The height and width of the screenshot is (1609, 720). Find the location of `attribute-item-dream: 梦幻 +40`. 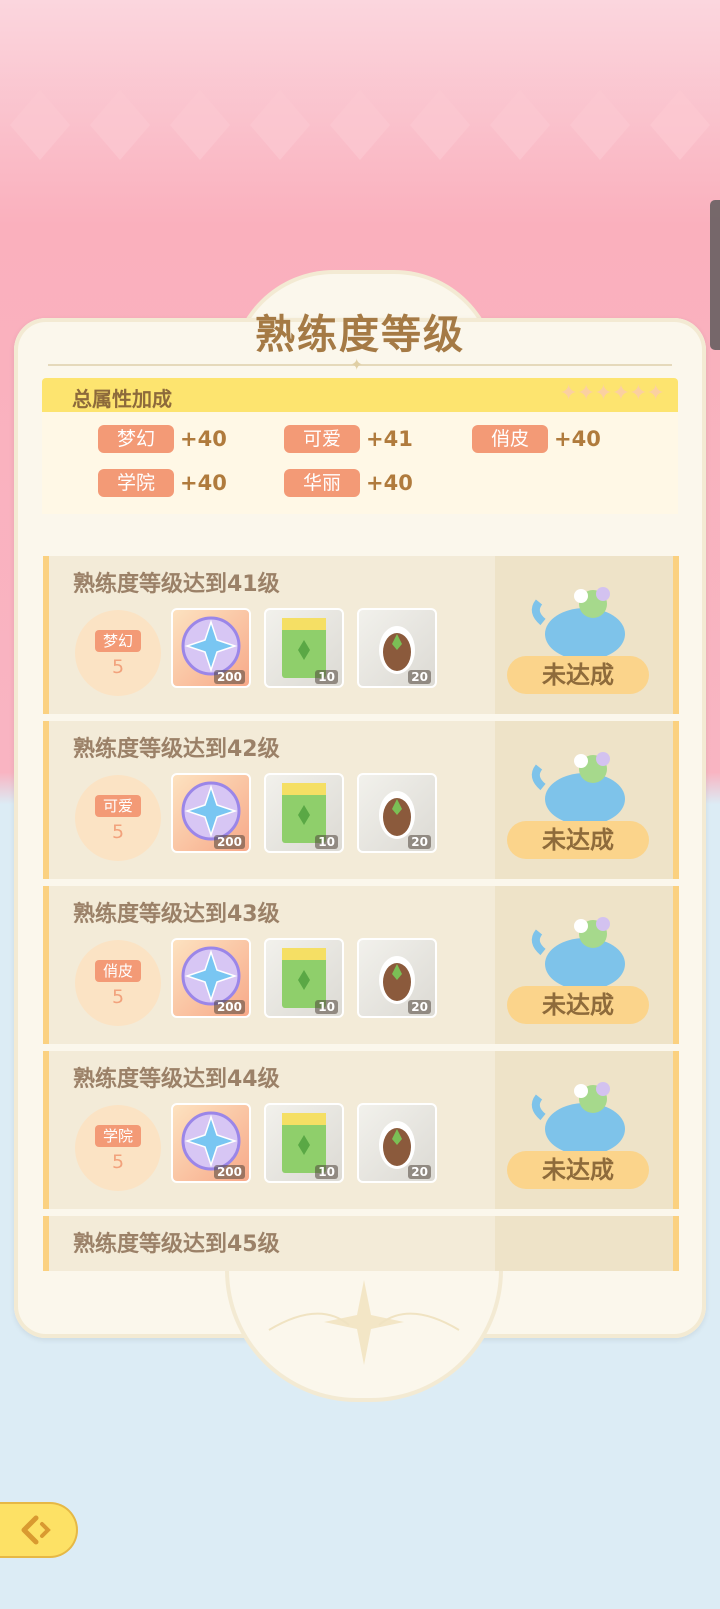

attribute-item-dream: 梦幻 +40 is located at coordinates (162, 439).